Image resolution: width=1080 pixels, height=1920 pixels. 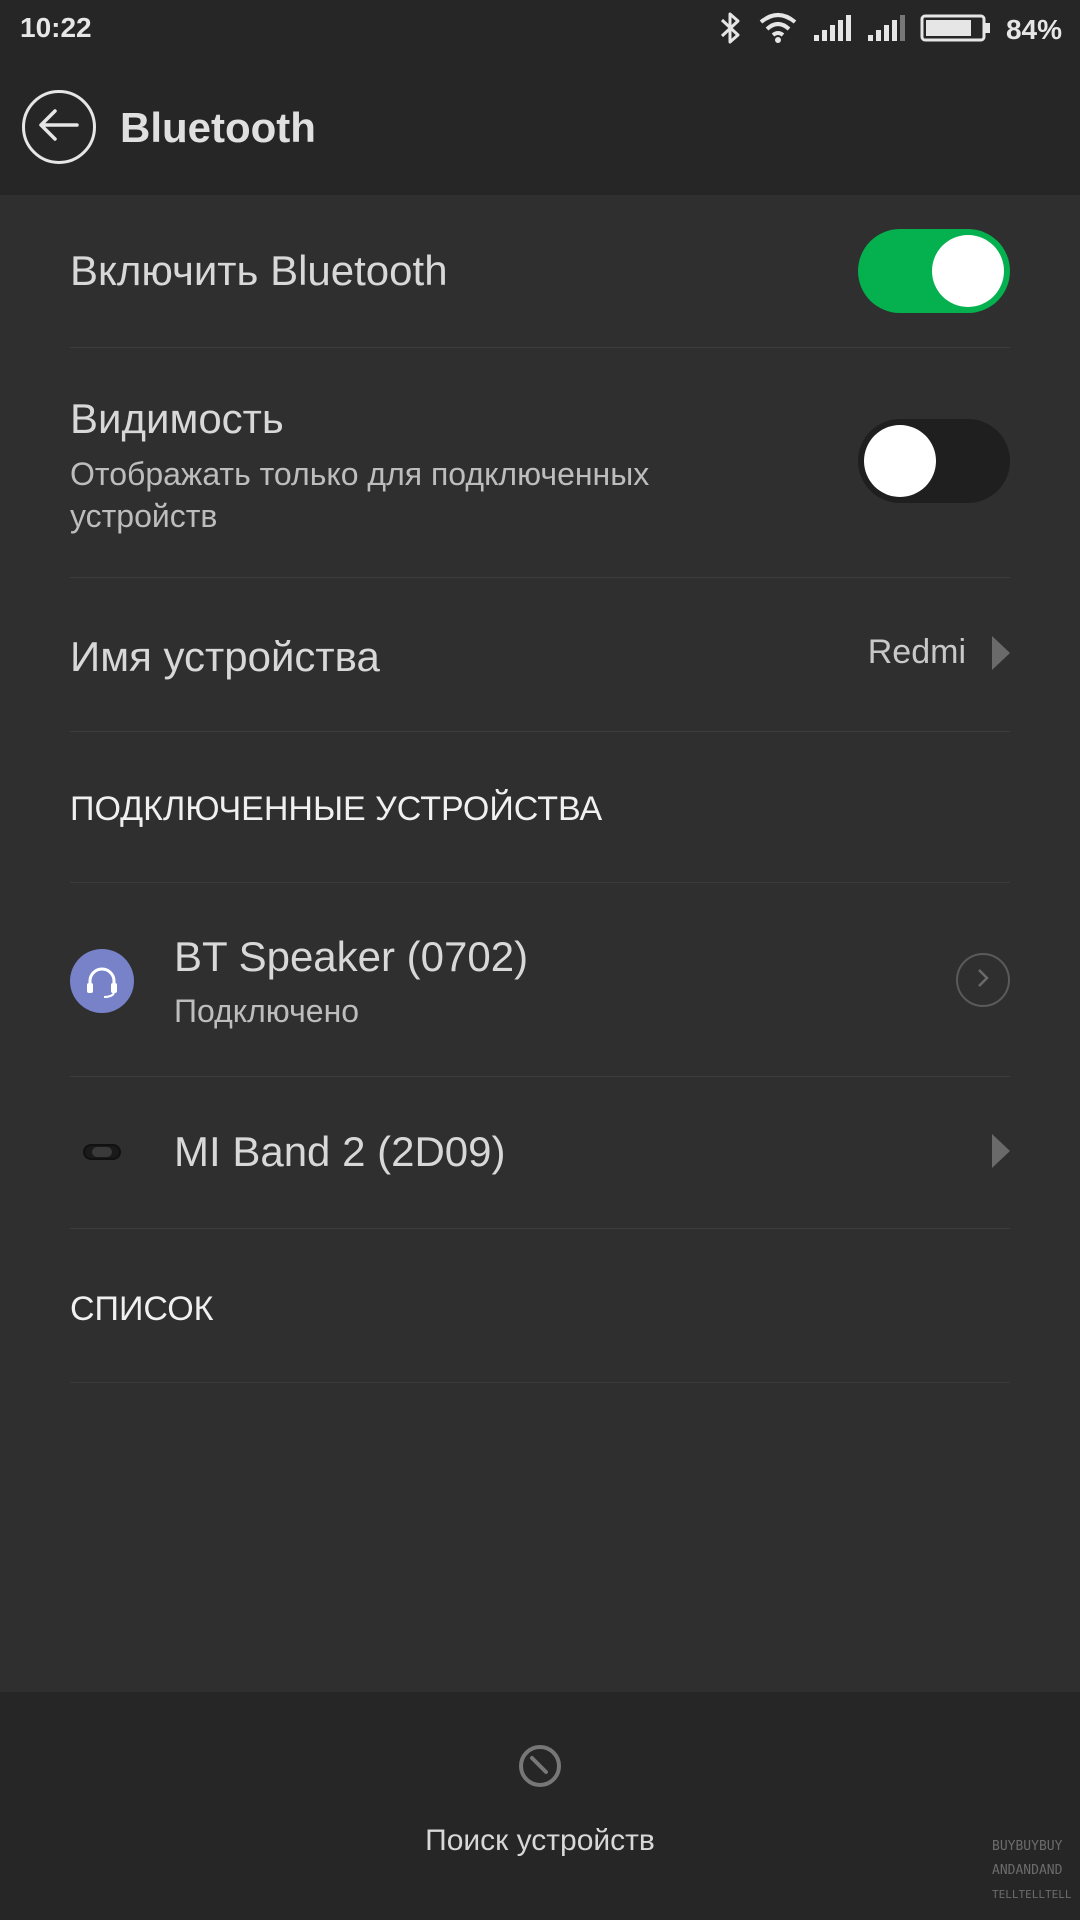 What do you see at coordinates (267, 1011) in the screenshot?
I see `device-status: Подключено` at bounding box center [267, 1011].